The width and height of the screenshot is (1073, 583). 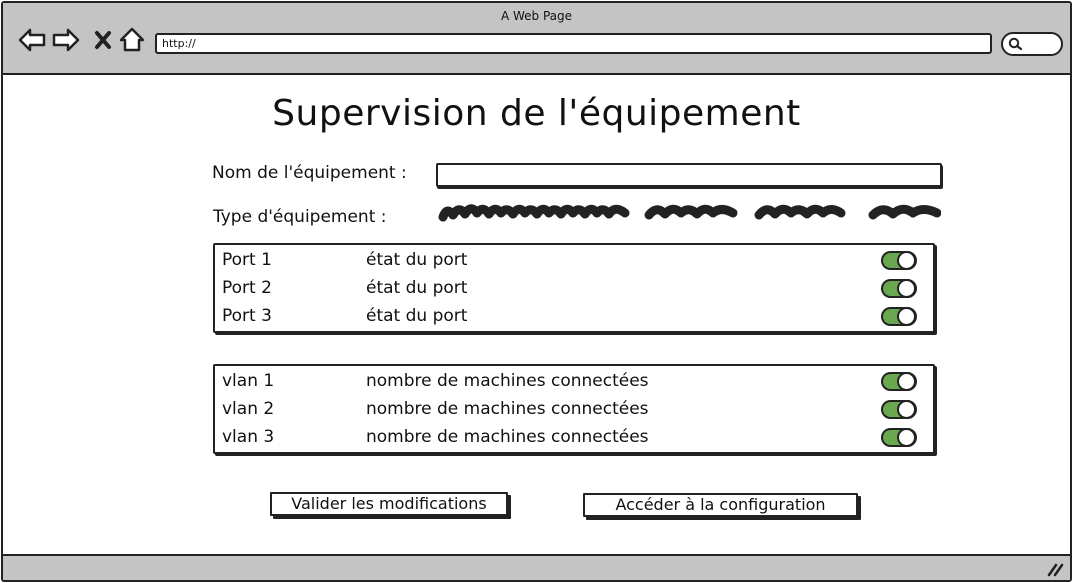 What do you see at coordinates (32, 40) in the screenshot?
I see `back-arrow-icon` at bounding box center [32, 40].